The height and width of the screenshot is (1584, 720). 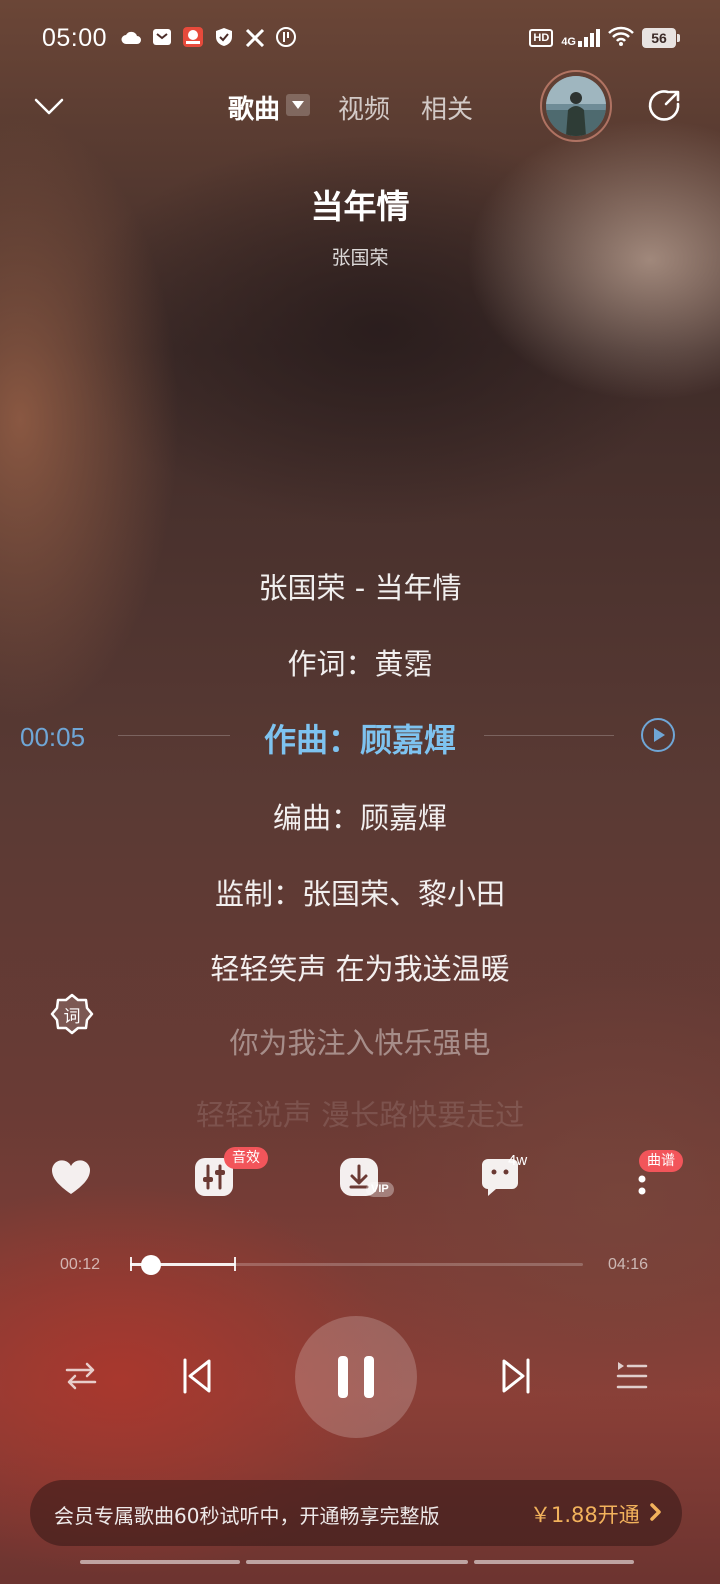 I want to click on avatar-image, so click(x=576, y=106).